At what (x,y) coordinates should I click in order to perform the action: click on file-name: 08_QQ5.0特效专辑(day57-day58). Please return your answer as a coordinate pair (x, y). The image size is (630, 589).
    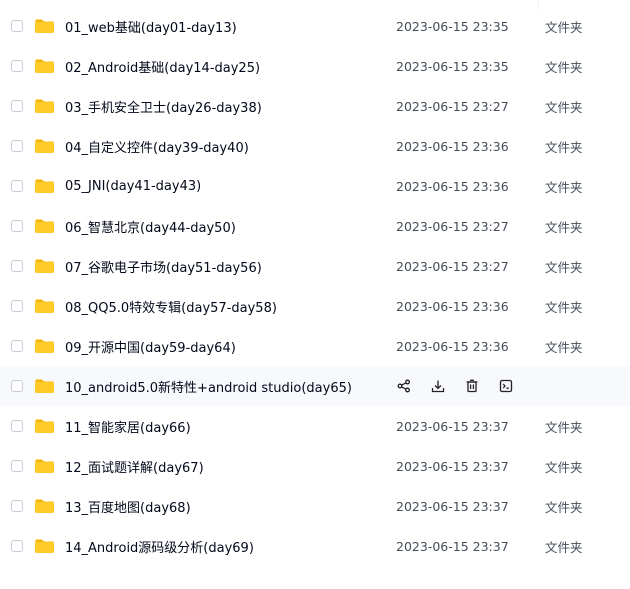
    Looking at the image, I should click on (171, 306).